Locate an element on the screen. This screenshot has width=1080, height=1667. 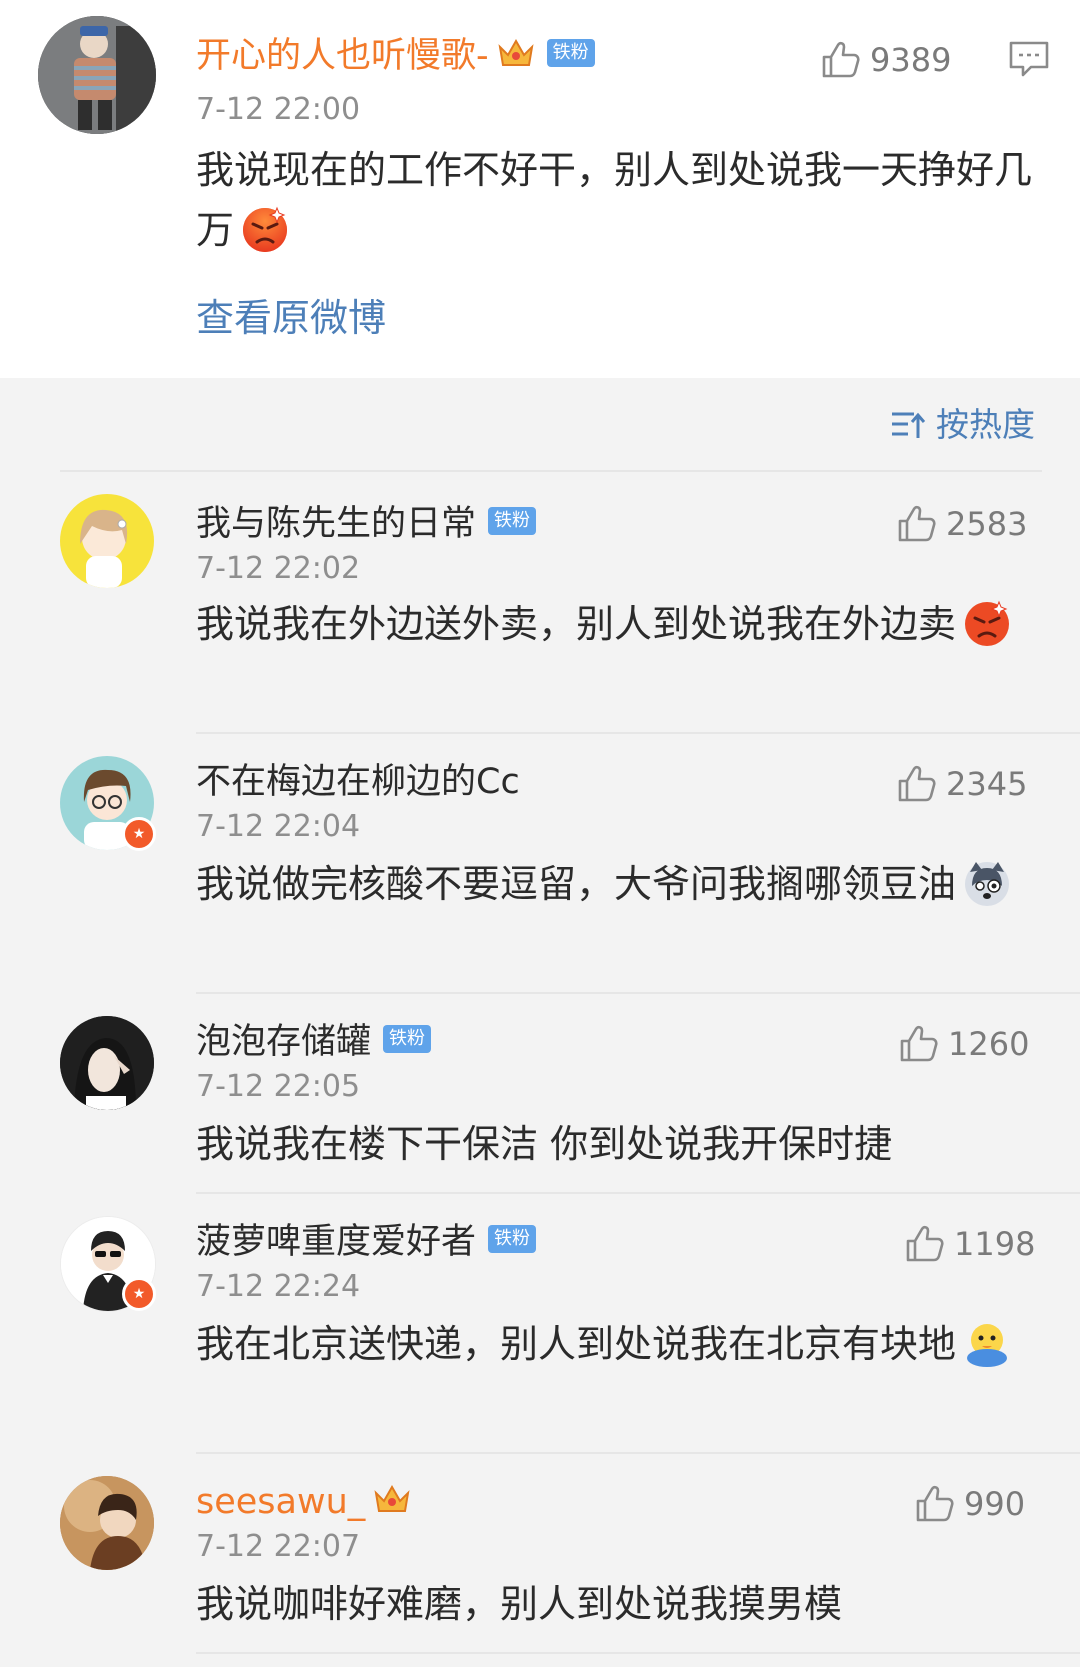
comment-content: 我说咖啡好难磨，别人到处说我摸男模 is located at coordinates (626, 1604).